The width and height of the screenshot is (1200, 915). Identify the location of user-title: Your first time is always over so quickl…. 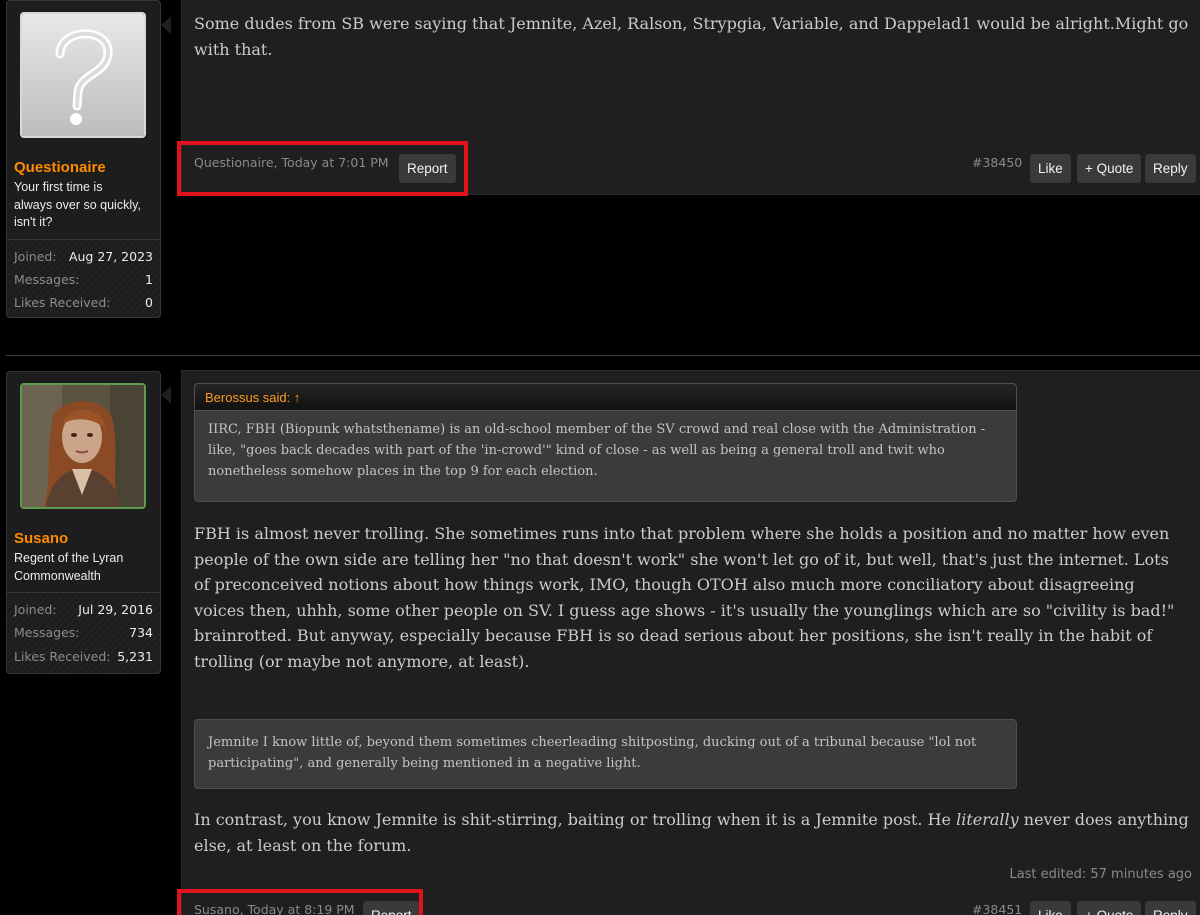
(77, 204).